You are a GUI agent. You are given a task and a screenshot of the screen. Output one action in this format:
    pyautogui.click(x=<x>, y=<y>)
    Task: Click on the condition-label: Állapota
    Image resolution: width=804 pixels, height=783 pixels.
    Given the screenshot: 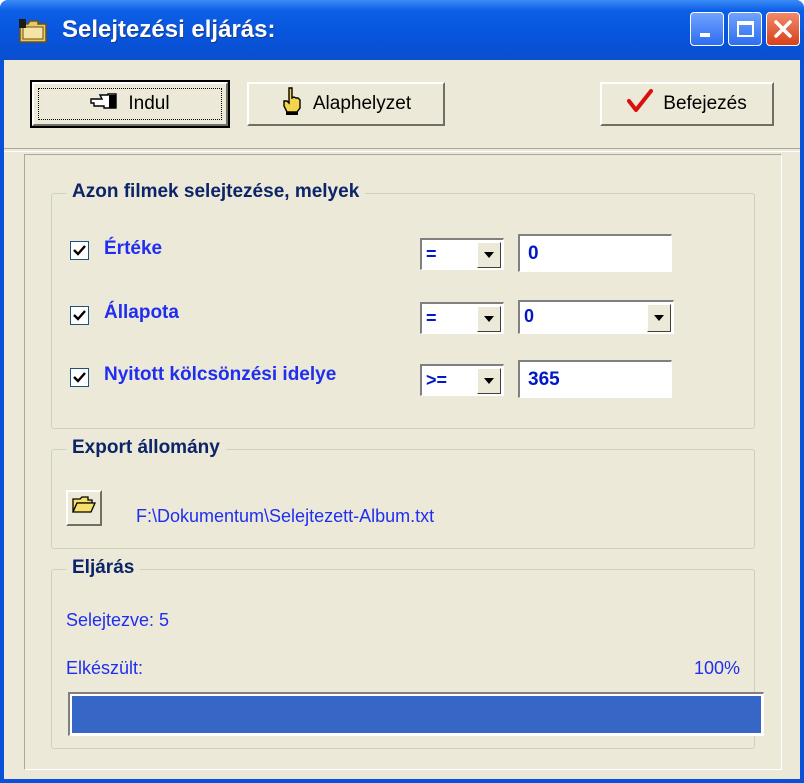 What is the action you would take?
    pyautogui.click(x=141, y=312)
    